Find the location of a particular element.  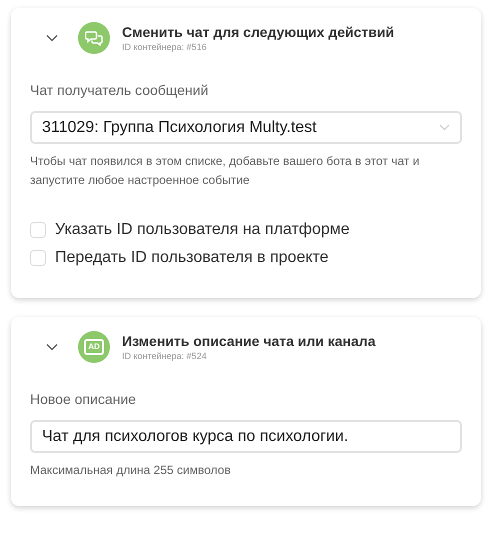

checkbox-option: Передать ID пользователя в проекте is located at coordinates (246, 258).